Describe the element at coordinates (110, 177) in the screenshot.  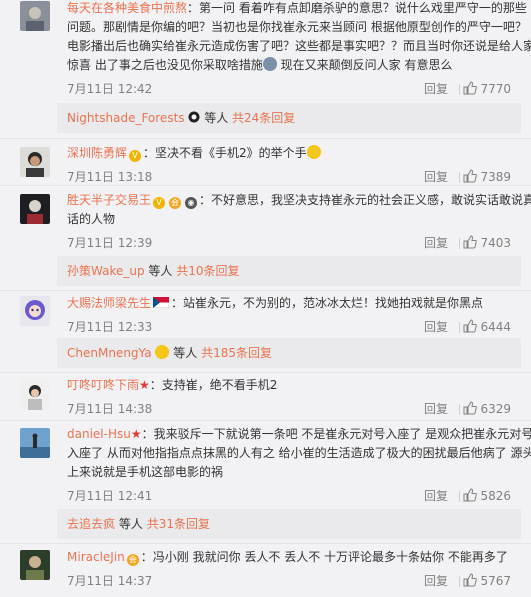
I see `comment-time: 7月11日 13:18` at that location.